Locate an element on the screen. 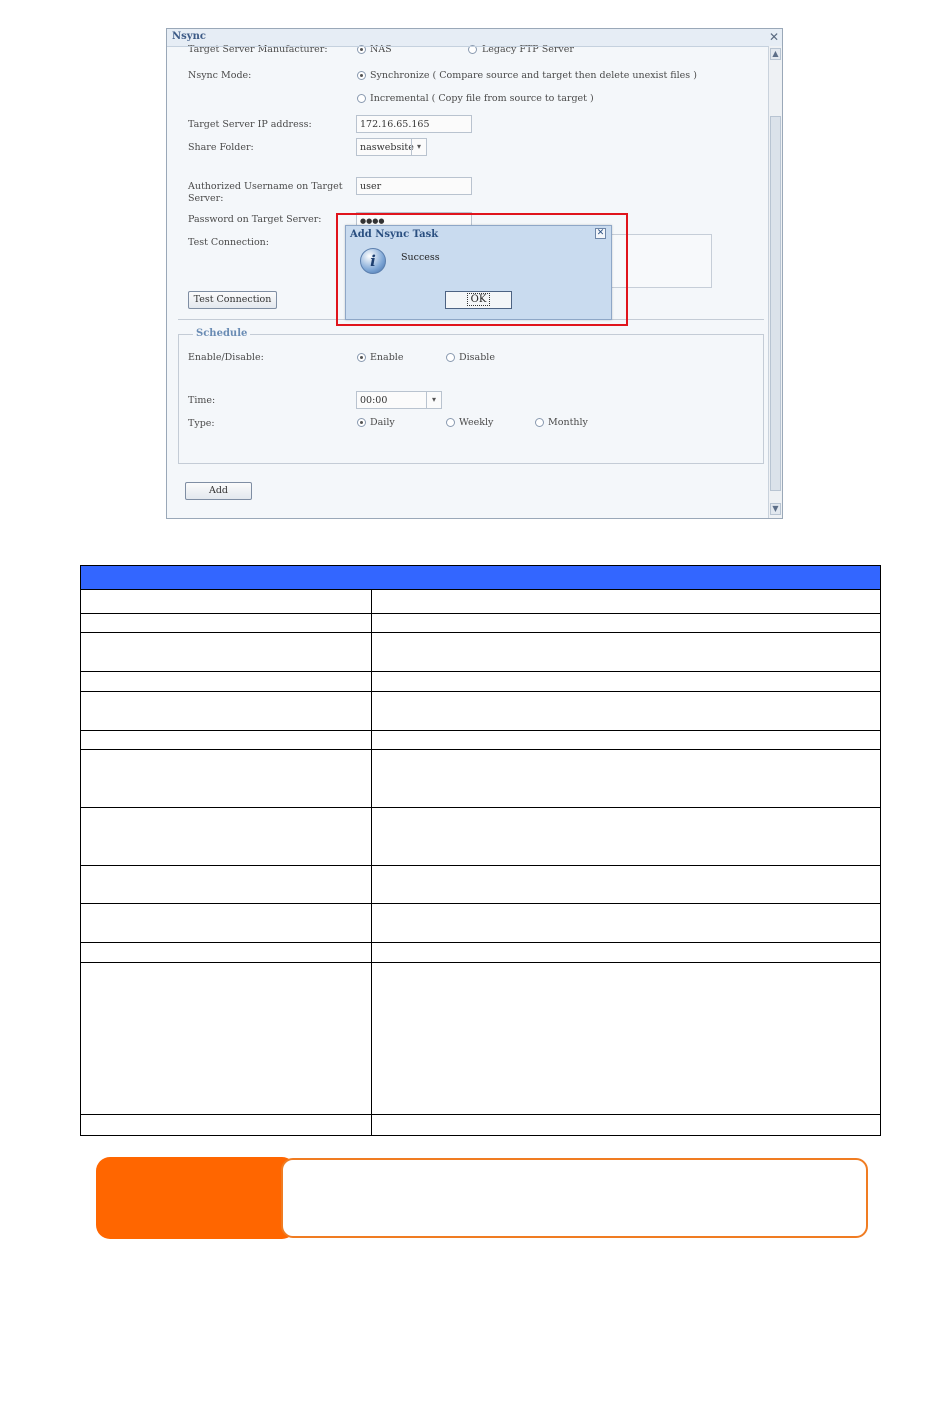  scroll-down-icon: ▼ is located at coordinates (775, 509).